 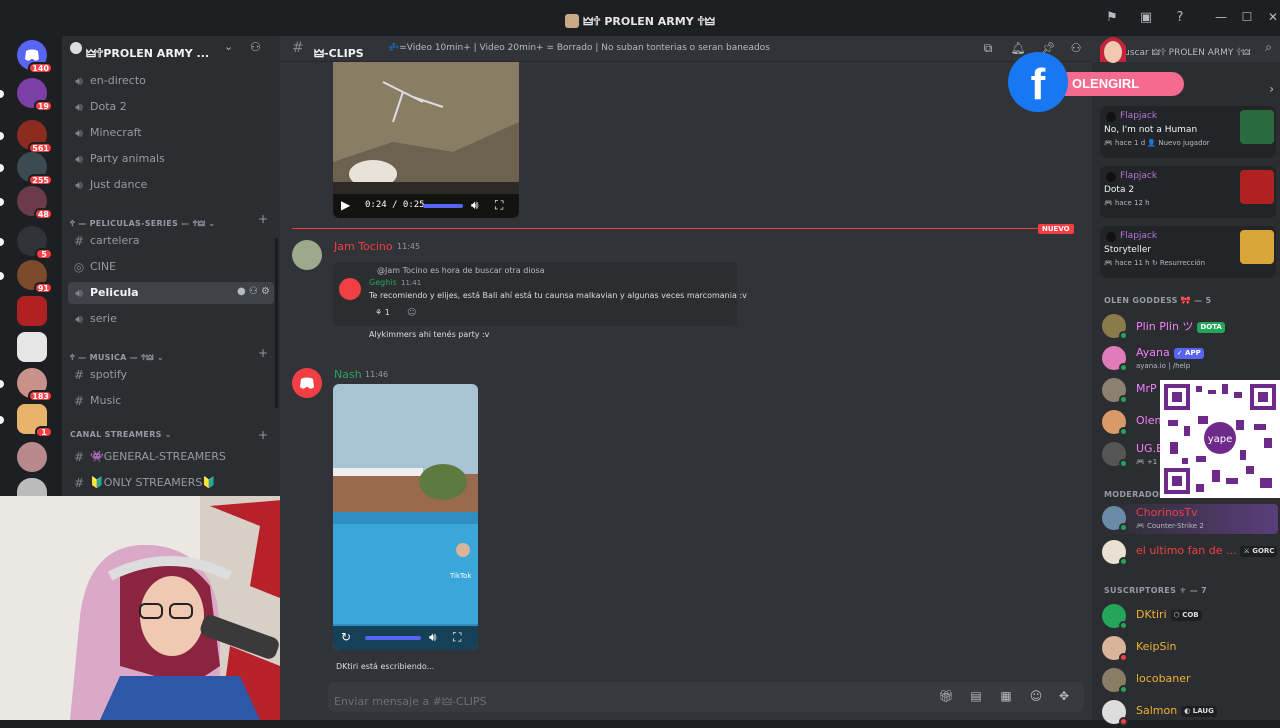 What do you see at coordinates (1247, 18) in the screenshot?
I see `maximize-icon: ☐` at bounding box center [1247, 18].